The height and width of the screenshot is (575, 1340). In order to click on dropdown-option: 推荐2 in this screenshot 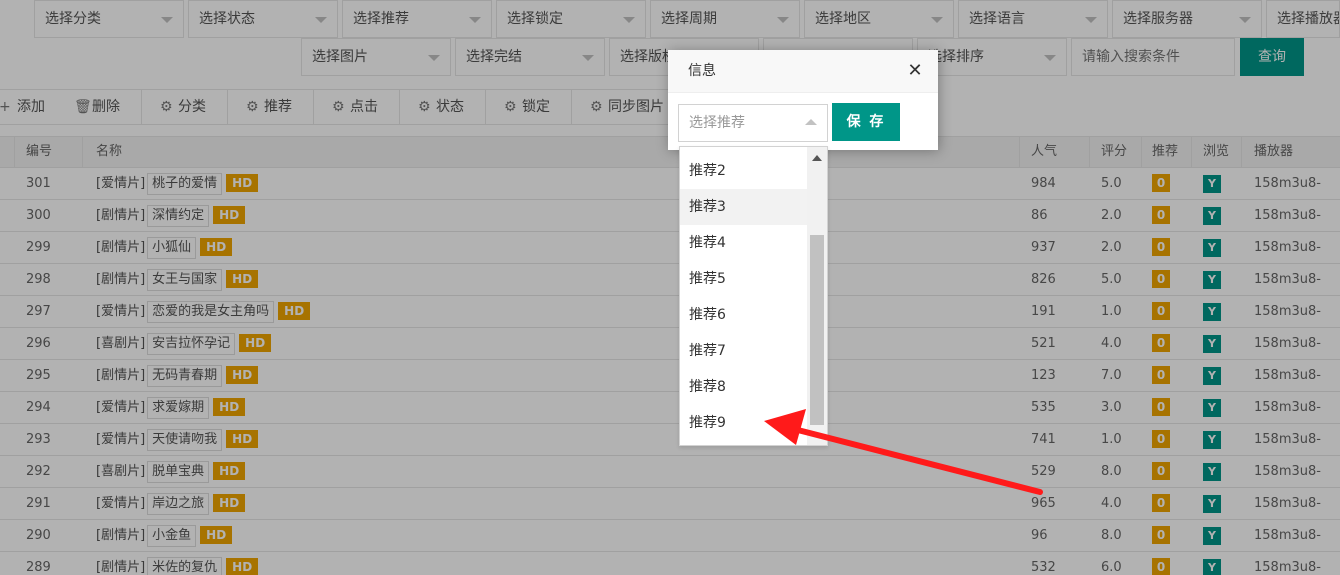, I will do `click(743, 171)`.